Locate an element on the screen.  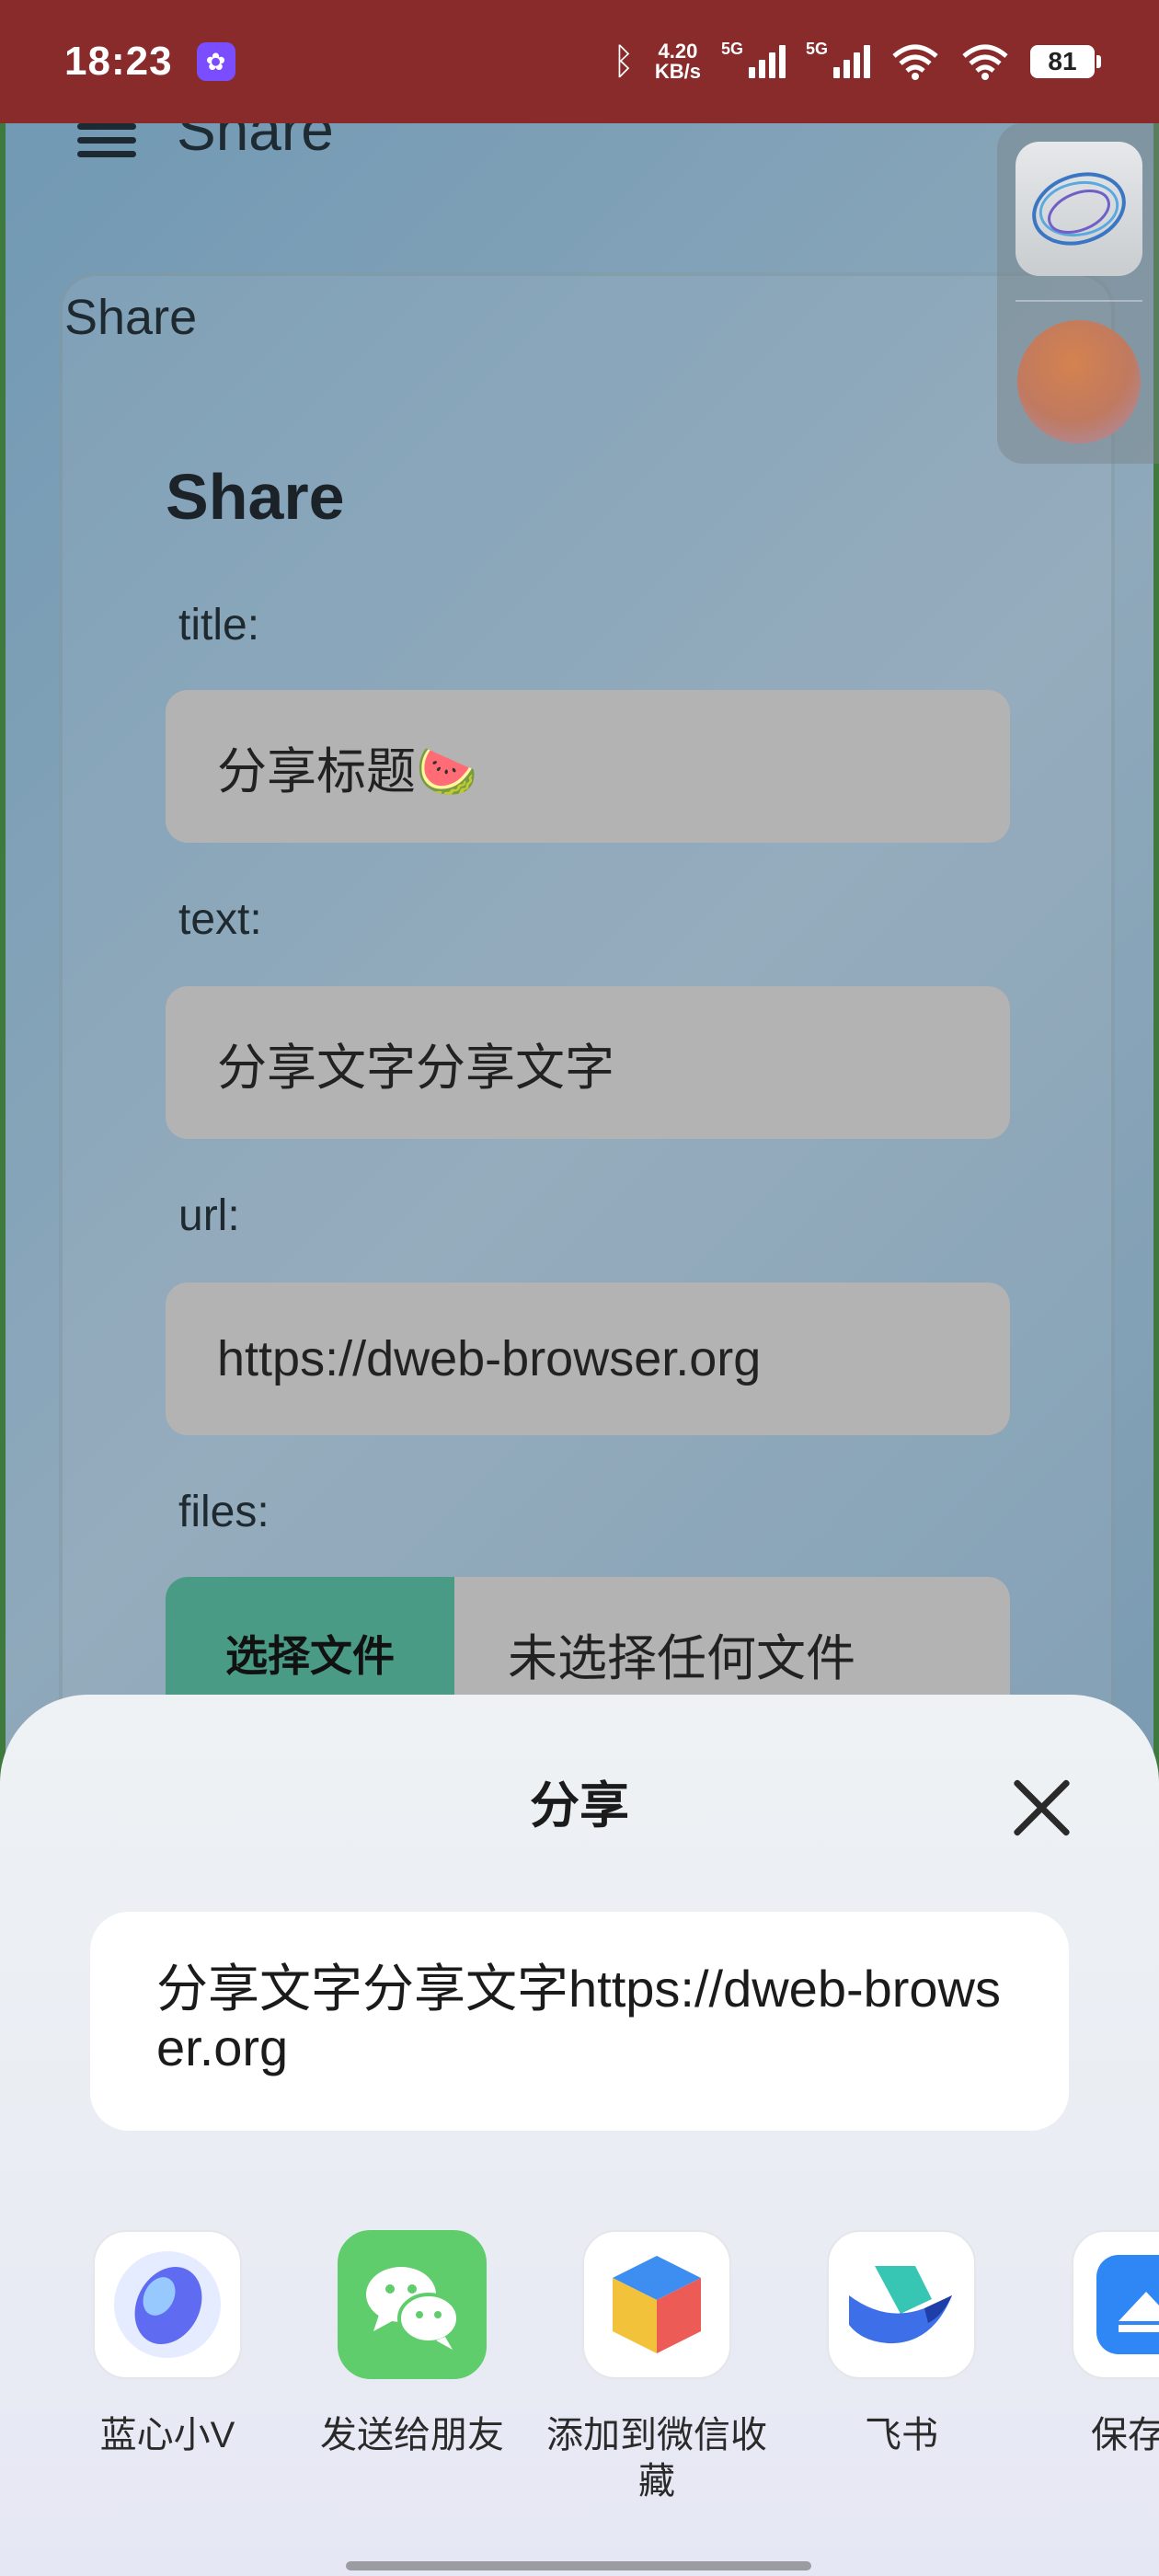
wifi-plus-icon is located at coordinates (915, 62).